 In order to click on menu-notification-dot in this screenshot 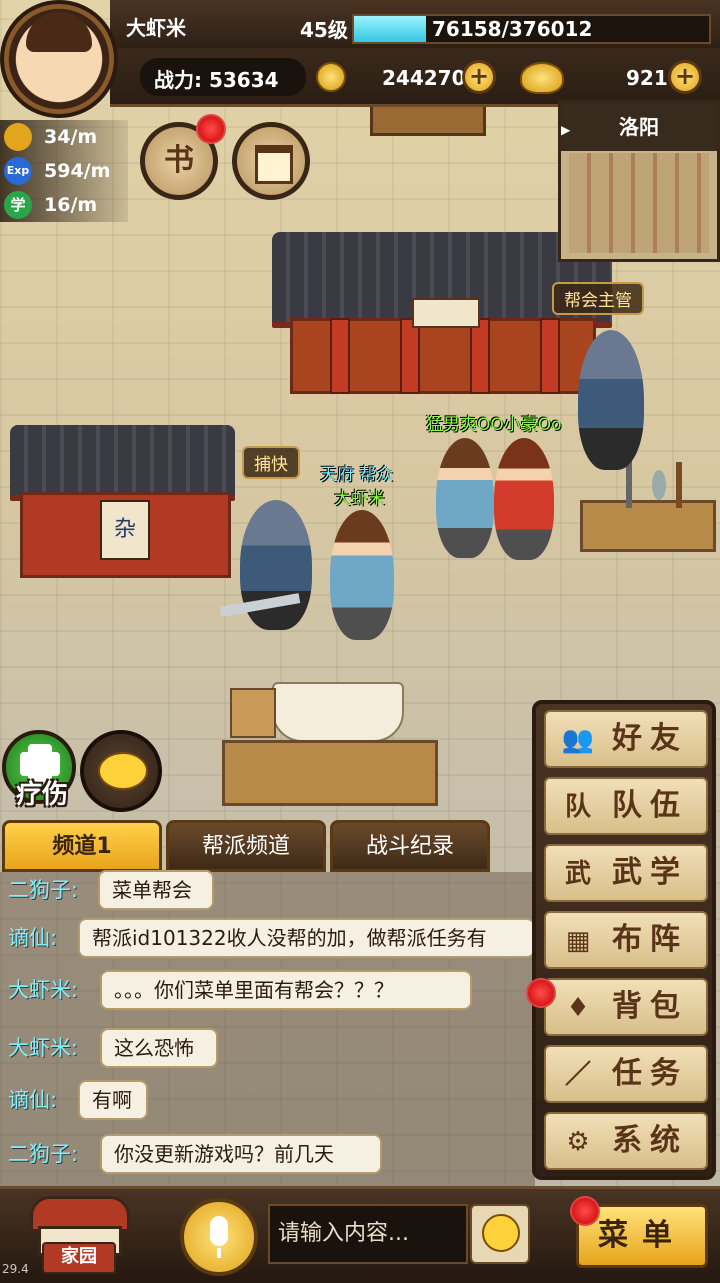, I will do `click(585, 1211)`.